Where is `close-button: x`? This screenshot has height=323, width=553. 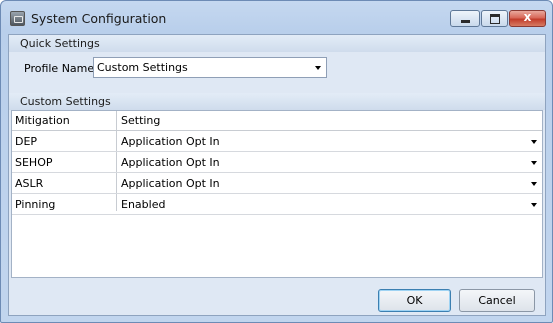
close-button: x is located at coordinates (527, 18).